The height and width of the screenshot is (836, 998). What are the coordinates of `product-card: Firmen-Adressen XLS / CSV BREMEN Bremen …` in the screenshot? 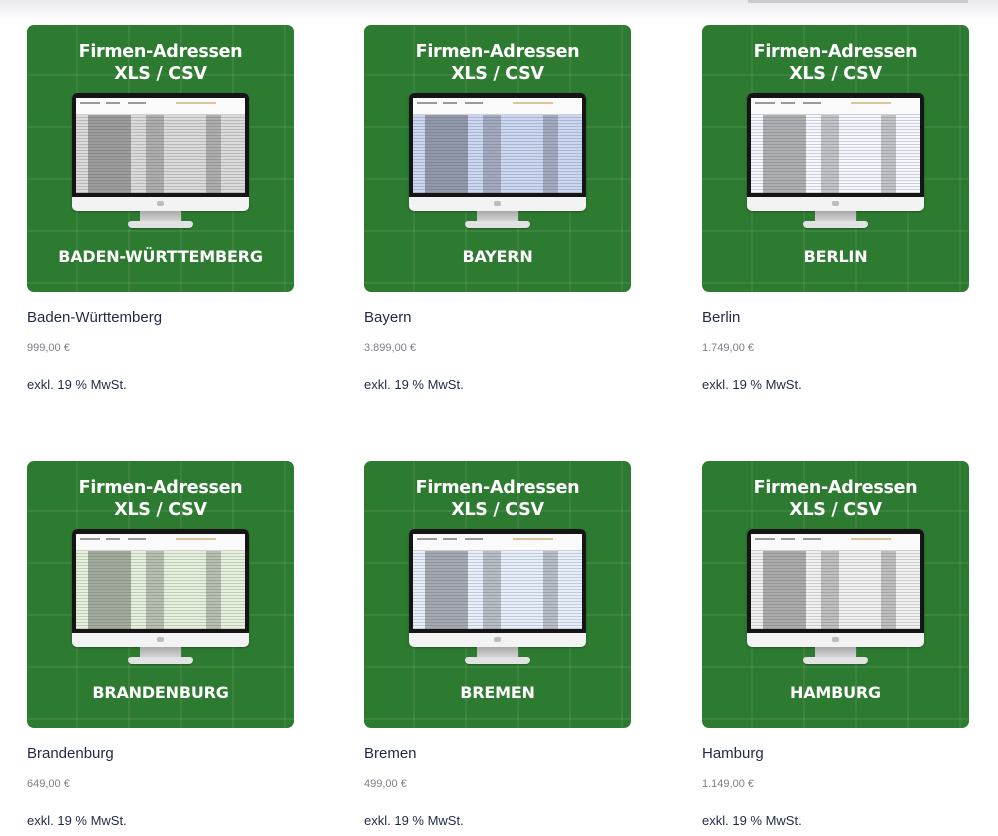 It's located at (497, 644).